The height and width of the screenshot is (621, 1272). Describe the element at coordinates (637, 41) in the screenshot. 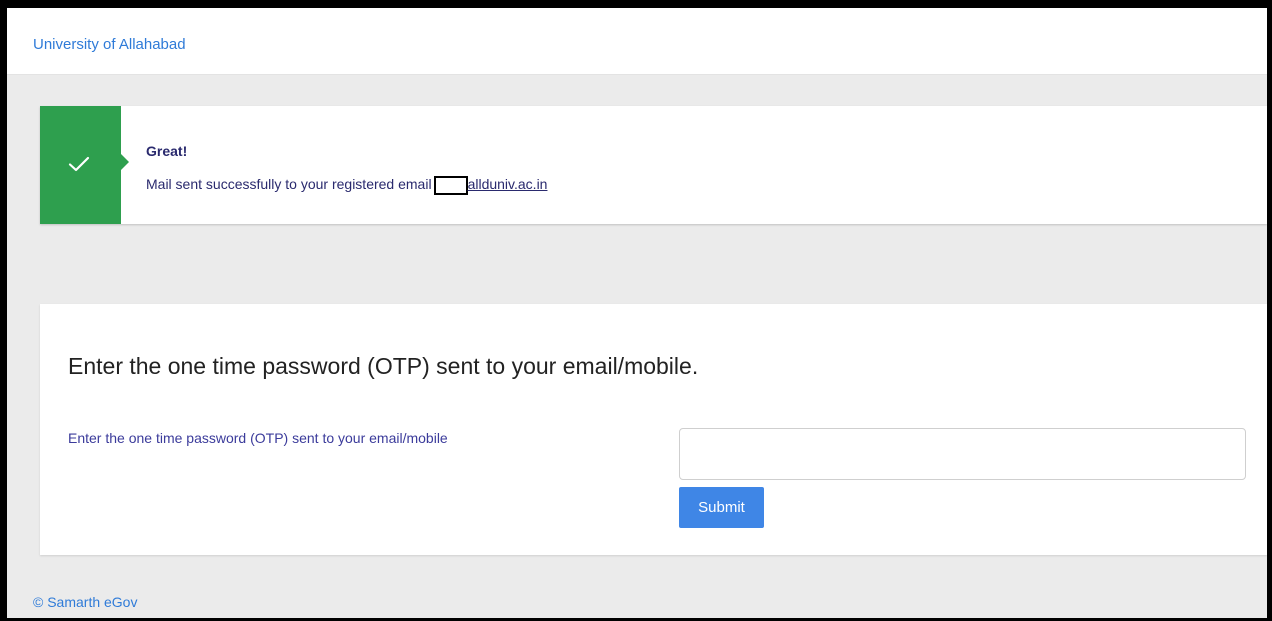

I see `top-navbar: University of Allahabad` at that location.